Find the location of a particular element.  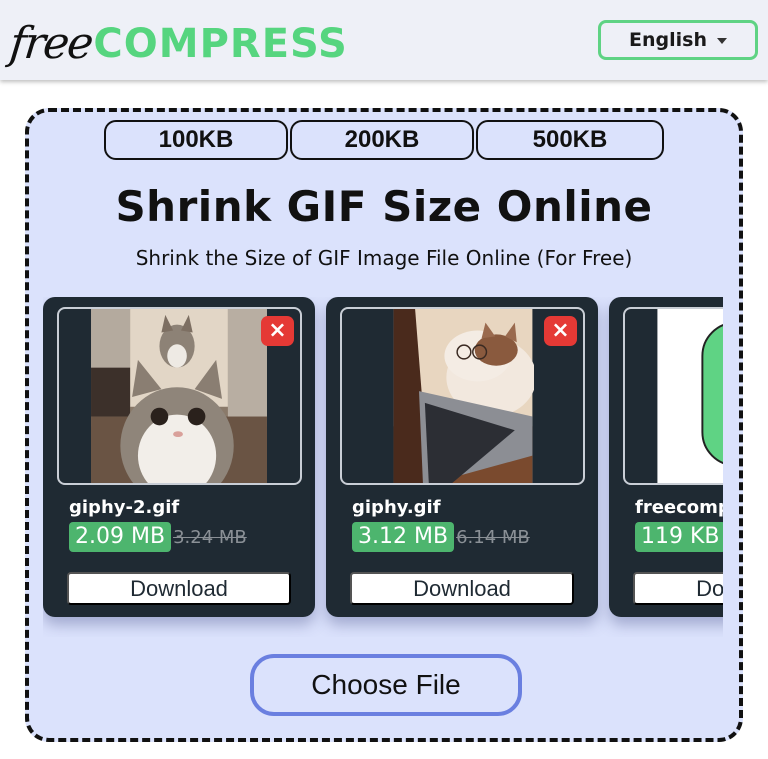

preset-200kb-button: 200KB is located at coordinates (382, 140).